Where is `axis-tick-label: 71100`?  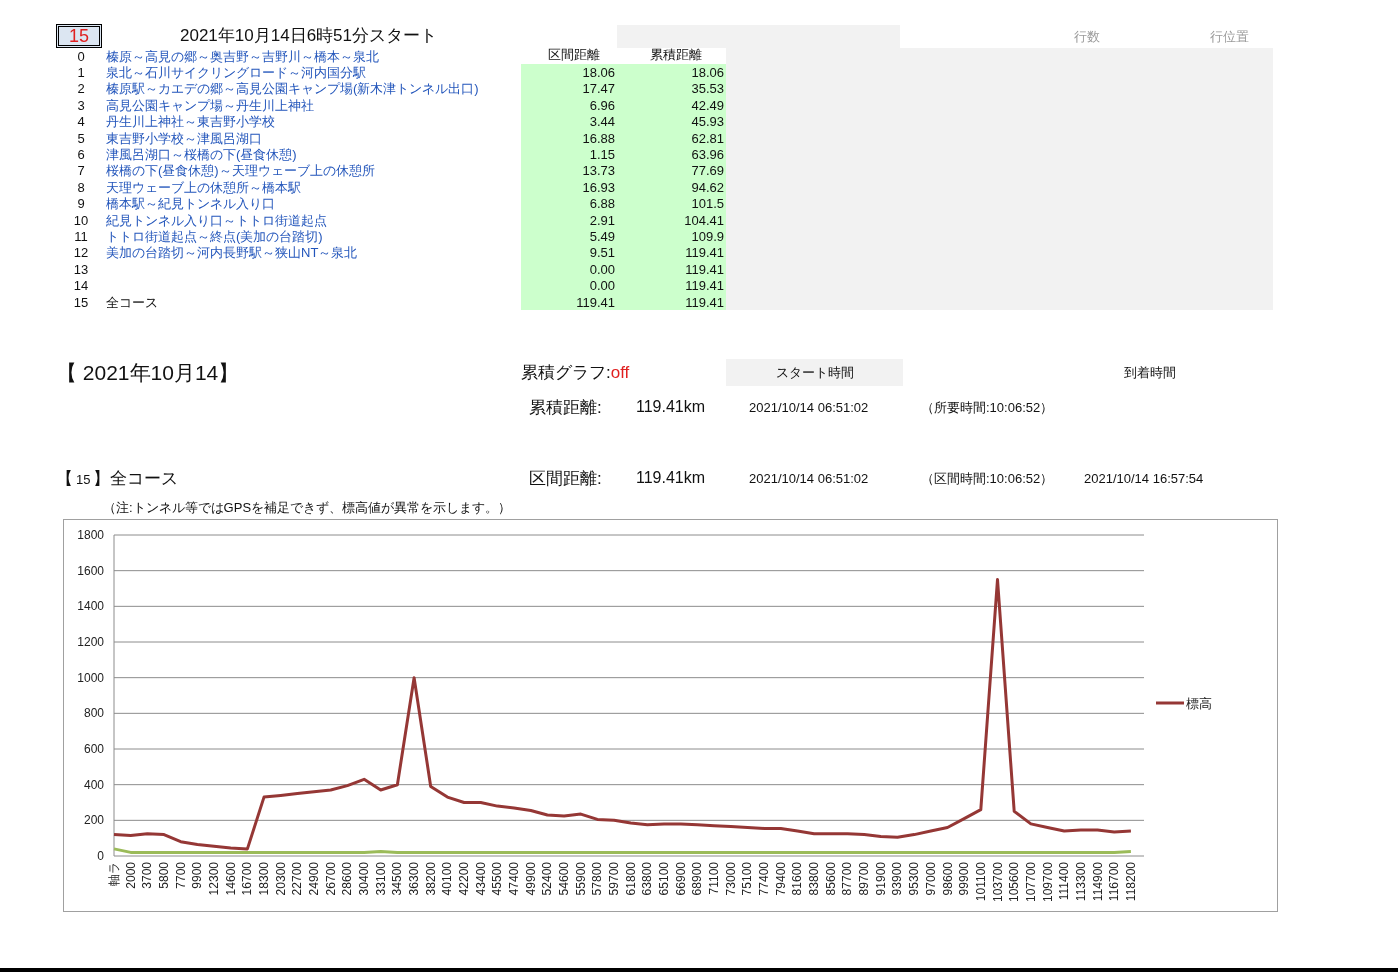 axis-tick-label: 71100 is located at coordinates (714, 878).